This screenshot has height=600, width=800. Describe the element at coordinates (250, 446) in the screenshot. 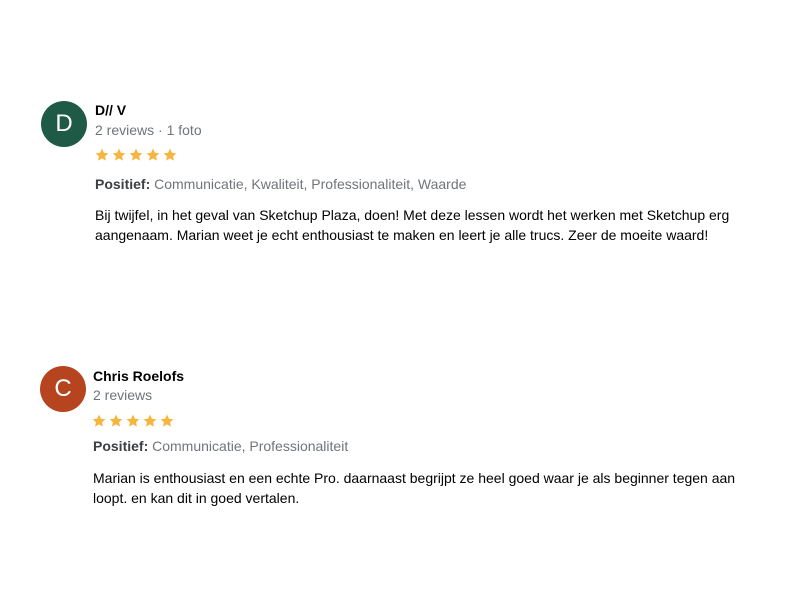

I see `positive-values: Communicatie, Professionaliteit` at that location.